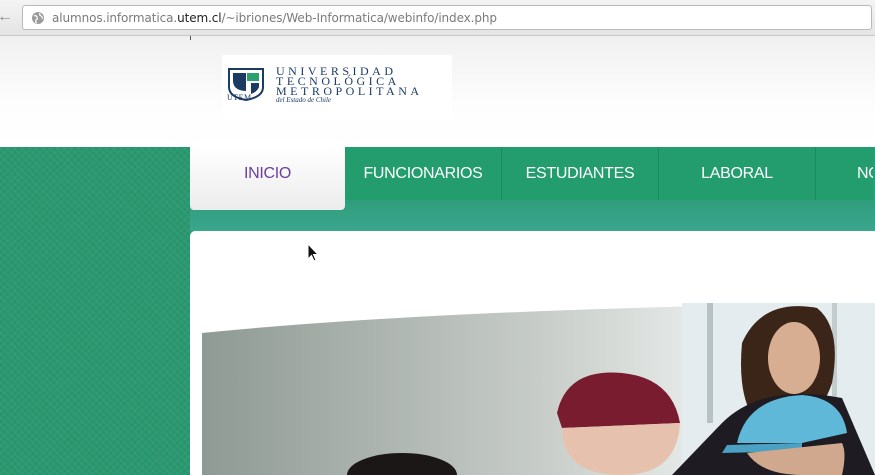  Describe the element at coordinates (199, 18) in the screenshot. I see `url-domain: utem.cl` at that location.